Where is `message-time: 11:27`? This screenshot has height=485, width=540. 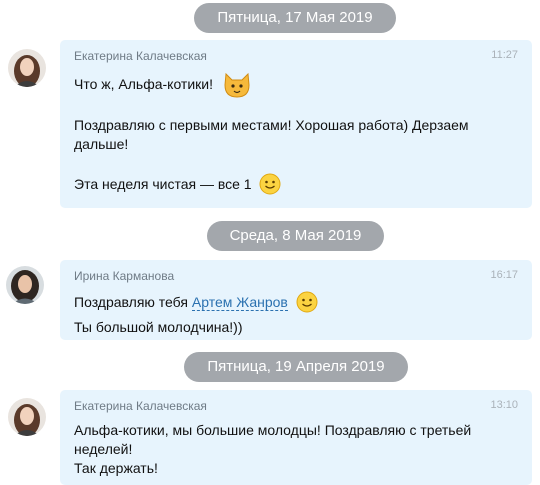
message-time: 11:27 is located at coordinates (504, 55).